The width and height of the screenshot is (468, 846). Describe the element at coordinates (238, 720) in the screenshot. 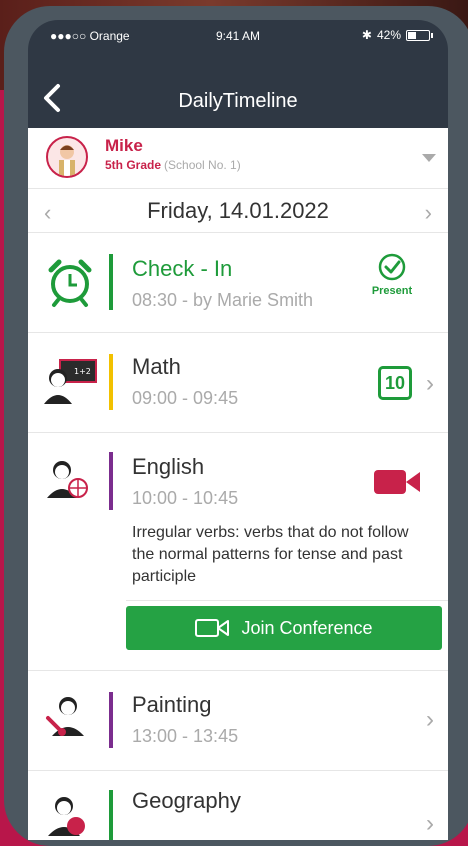

I see `timeline-item-painting: Painting 13:00 - 13:45 ›` at that location.